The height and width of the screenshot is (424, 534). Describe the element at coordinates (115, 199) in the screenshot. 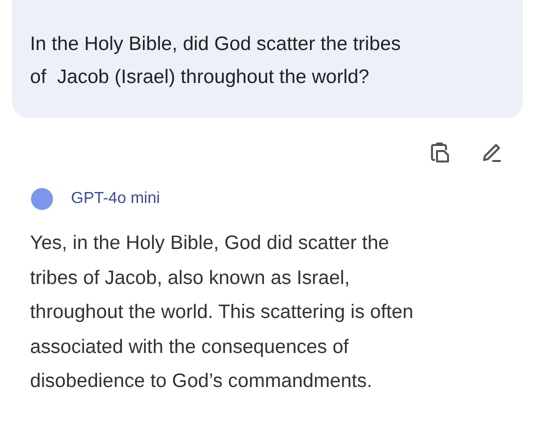

I see `model-name: GPT-4o mini` at that location.